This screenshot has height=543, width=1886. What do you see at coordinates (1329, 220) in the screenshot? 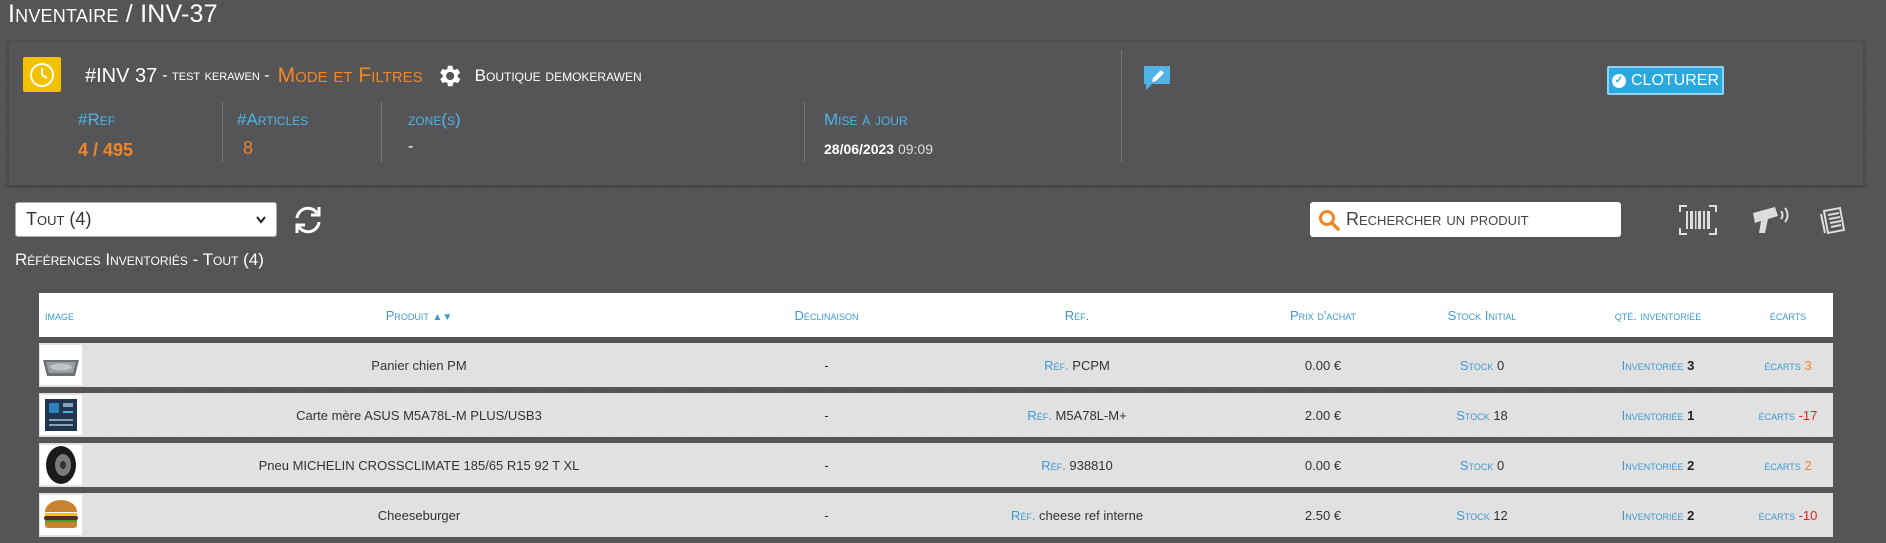
I see `search-icon` at bounding box center [1329, 220].